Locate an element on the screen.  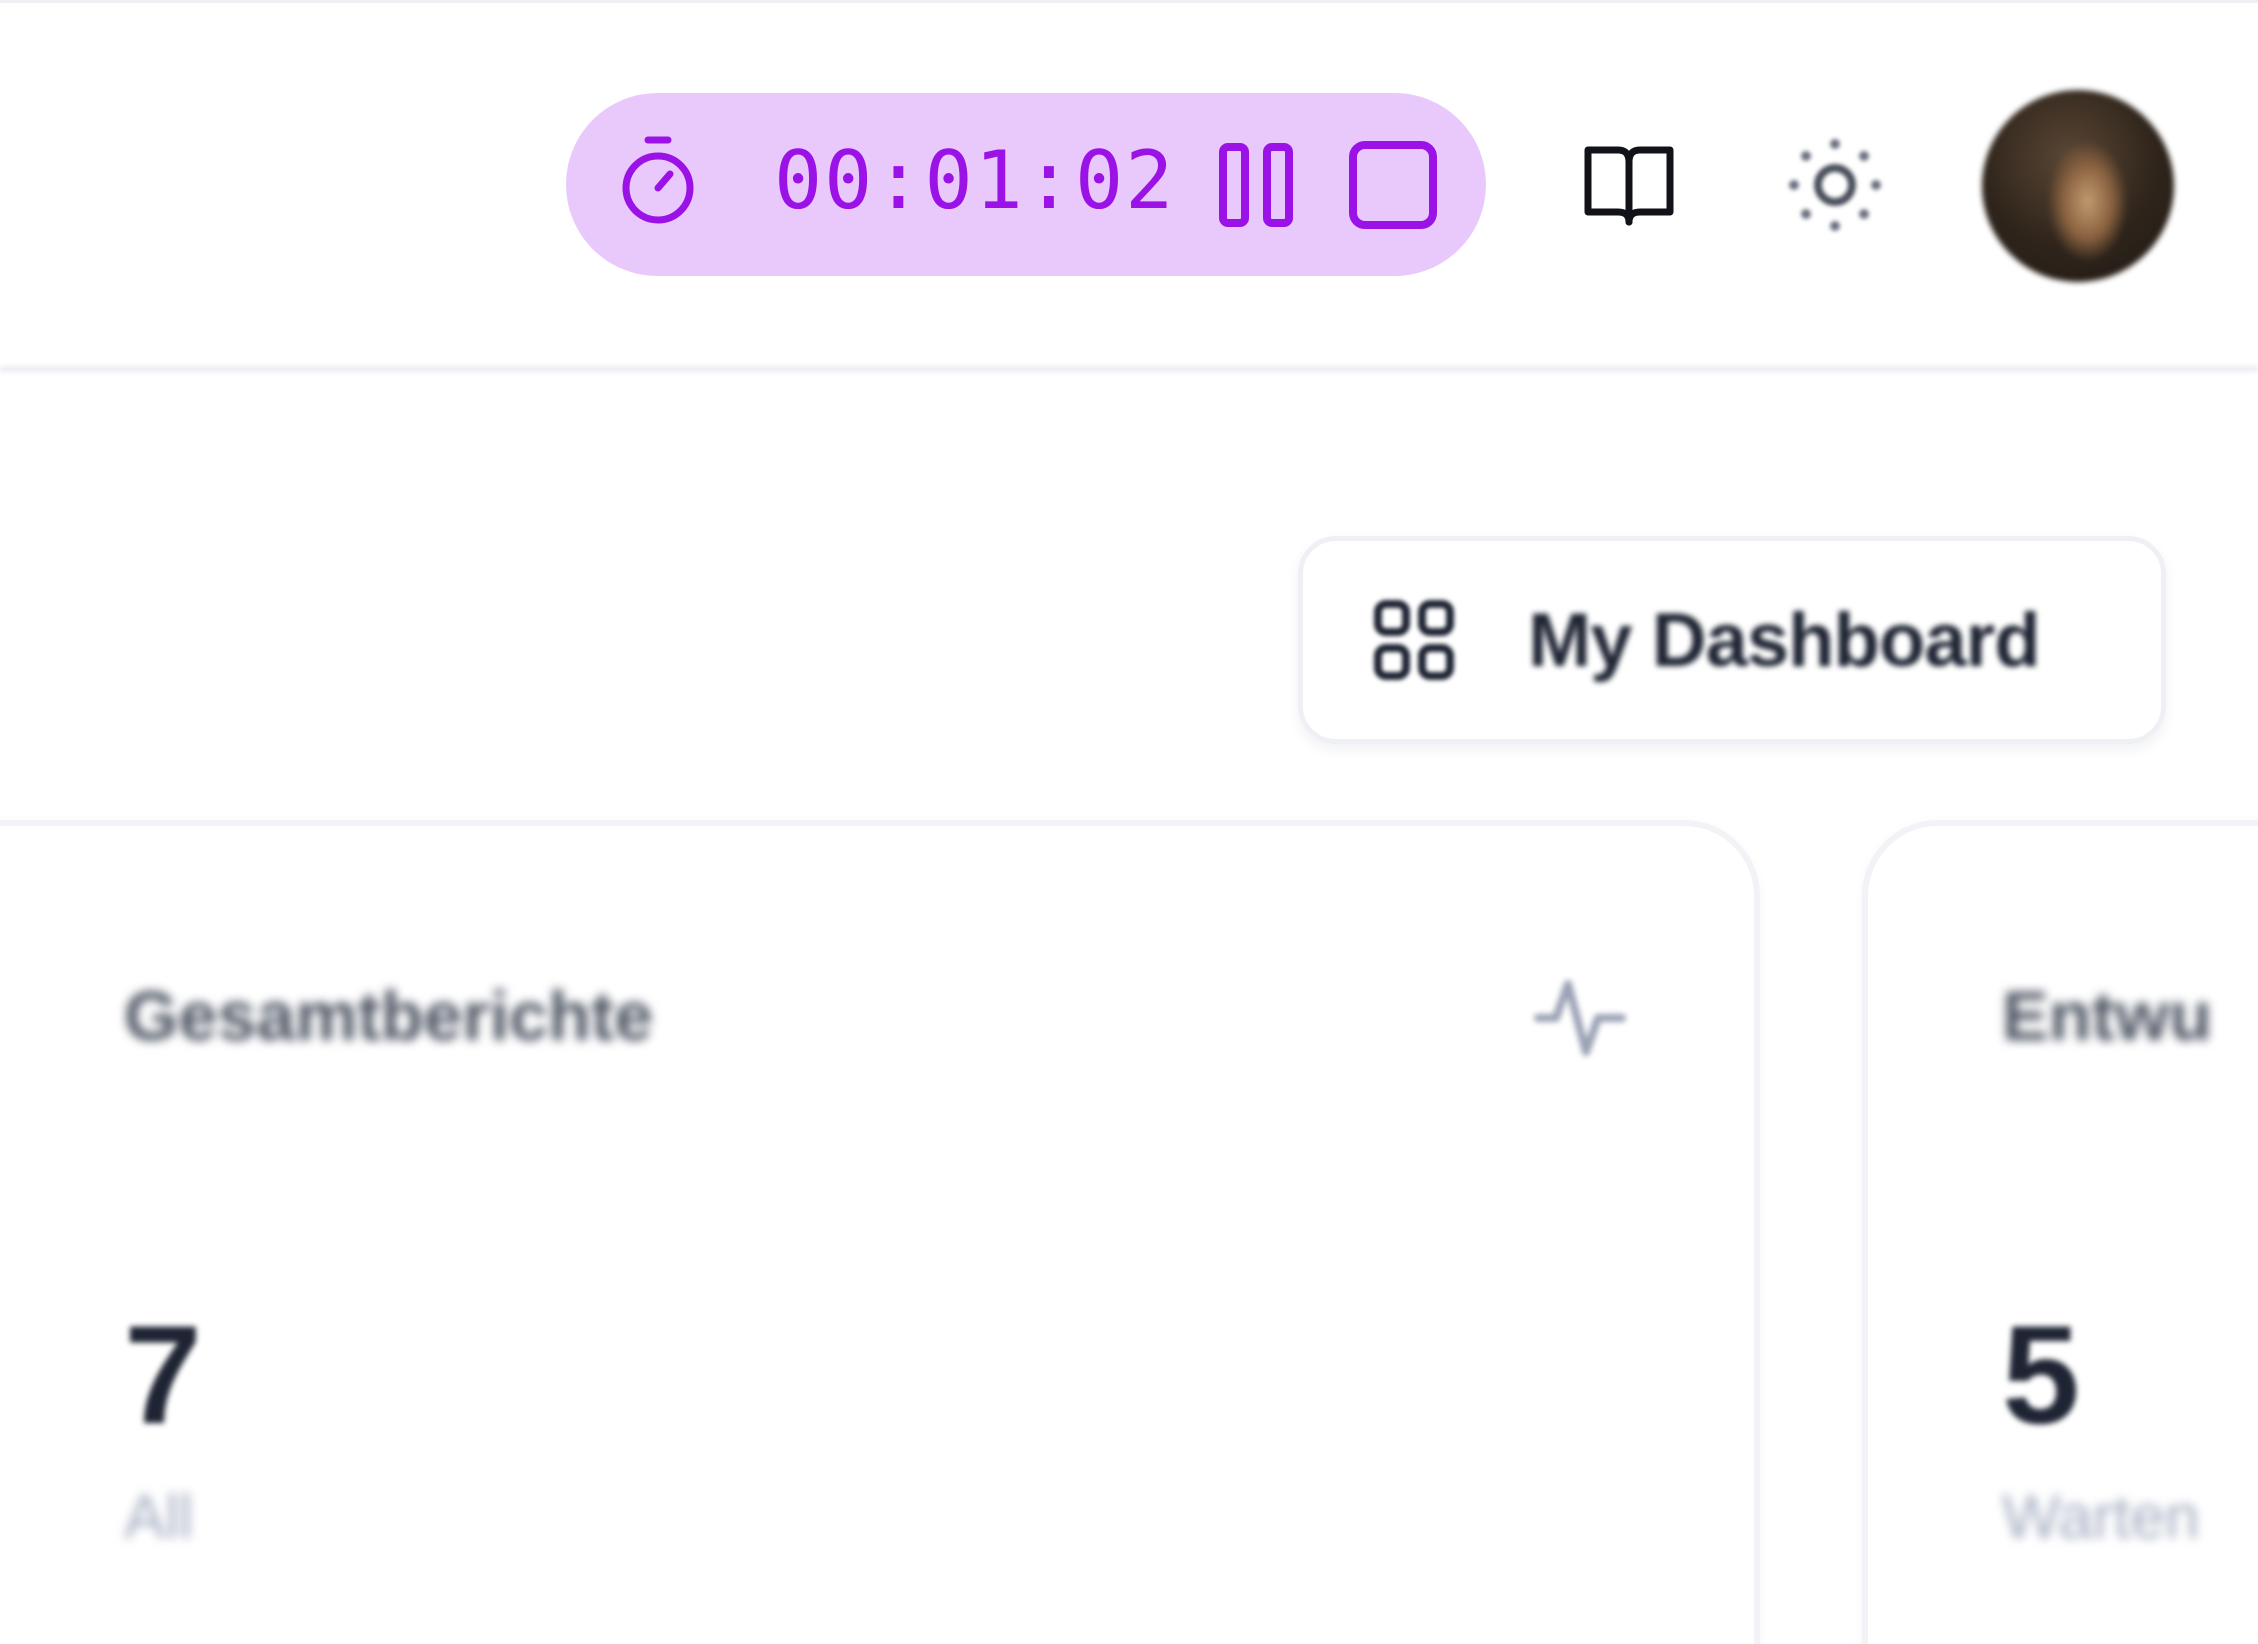
user-avatar is located at coordinates (2078, 186).